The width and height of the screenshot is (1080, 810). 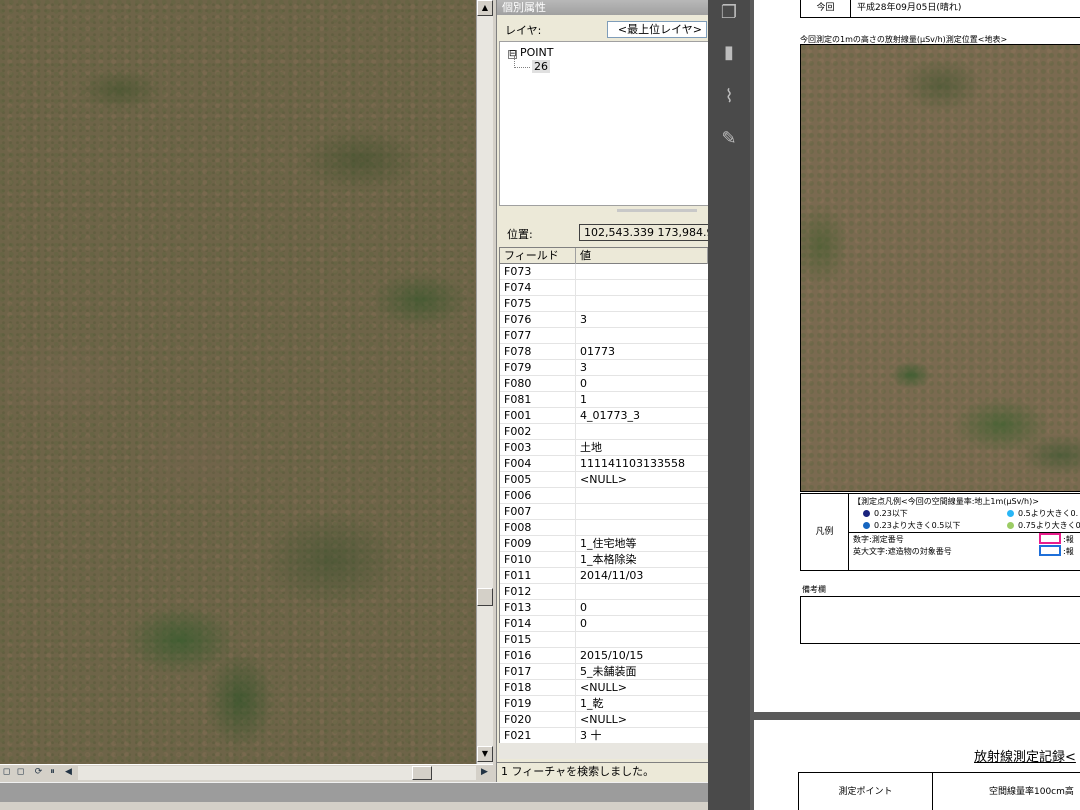 What do you see at coordinates (729, 405) in the screenshot?
I see `pdf-sidebar: ❐ ▮ ⌇ ✎` at bounding box center [729, 405].